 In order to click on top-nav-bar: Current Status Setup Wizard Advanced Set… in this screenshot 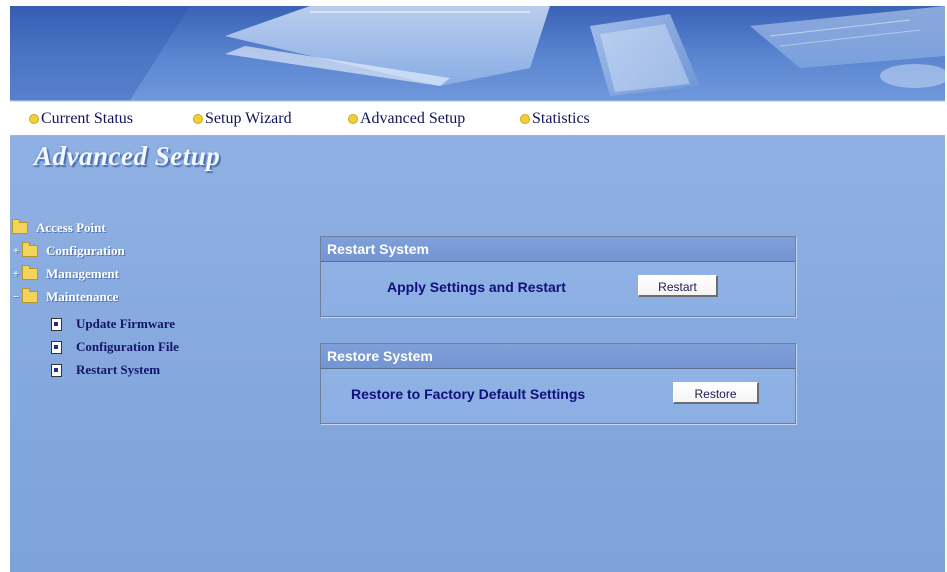, I will do `click(477, 118)`.